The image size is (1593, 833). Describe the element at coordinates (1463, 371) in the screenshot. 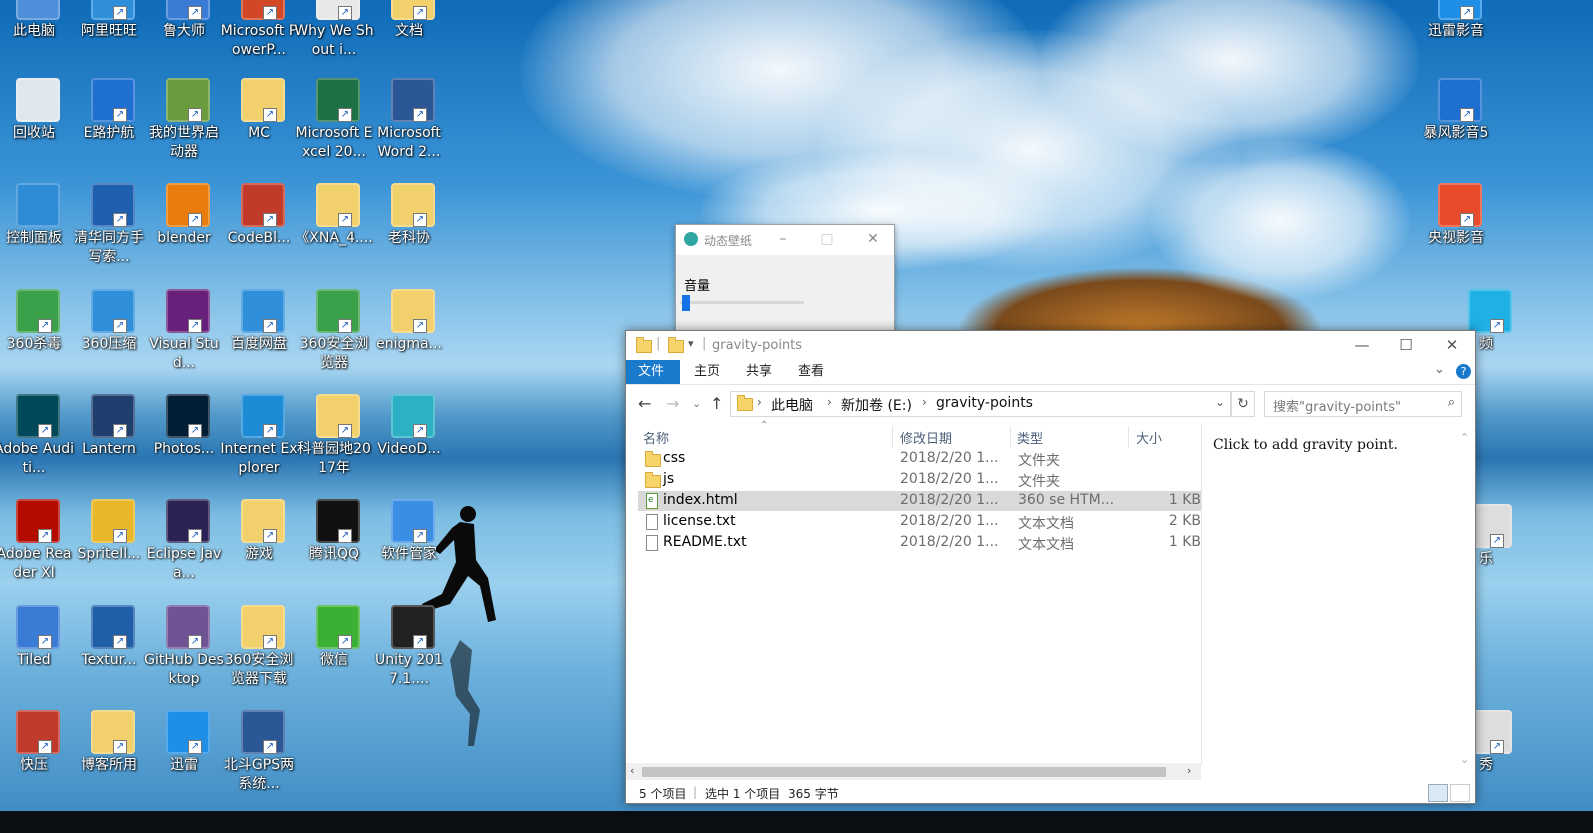

I see `help-icon: ?` at that location.